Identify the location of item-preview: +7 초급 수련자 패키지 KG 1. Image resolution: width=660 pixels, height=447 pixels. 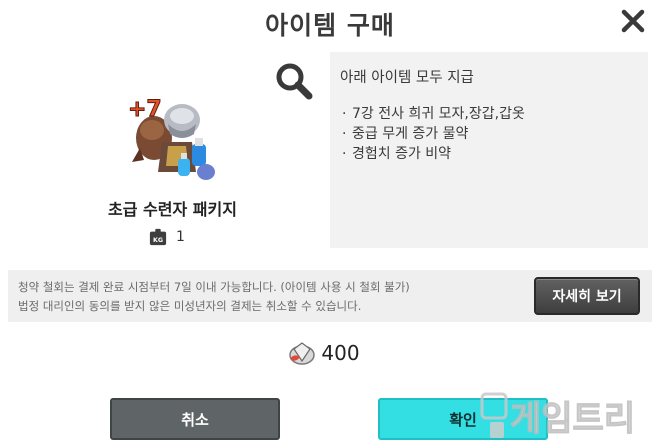
(172, 172).